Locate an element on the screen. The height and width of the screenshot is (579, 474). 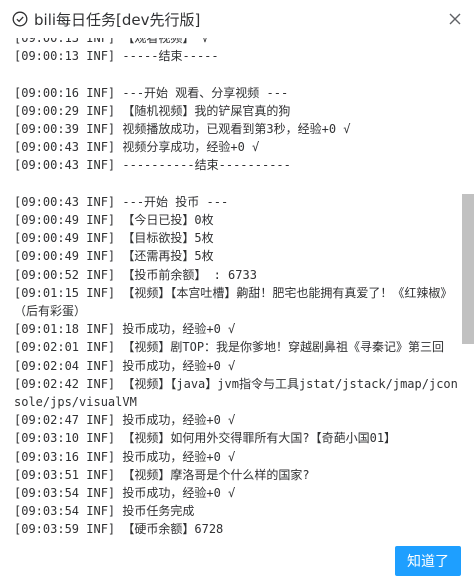
dialog-title: bili每日任务[dev先行版] is located at coordinates (117, 20).